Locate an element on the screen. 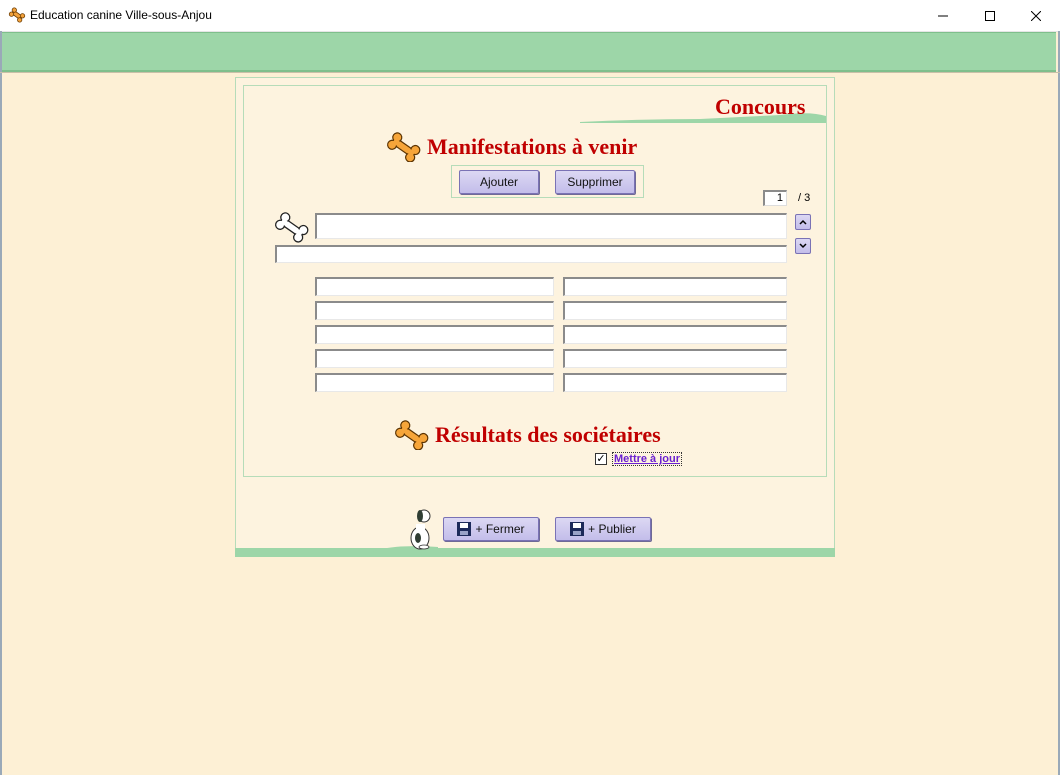 The height and width of the screenshot is (775, 1060). maximize-icon is located at coordinates (990, 15).